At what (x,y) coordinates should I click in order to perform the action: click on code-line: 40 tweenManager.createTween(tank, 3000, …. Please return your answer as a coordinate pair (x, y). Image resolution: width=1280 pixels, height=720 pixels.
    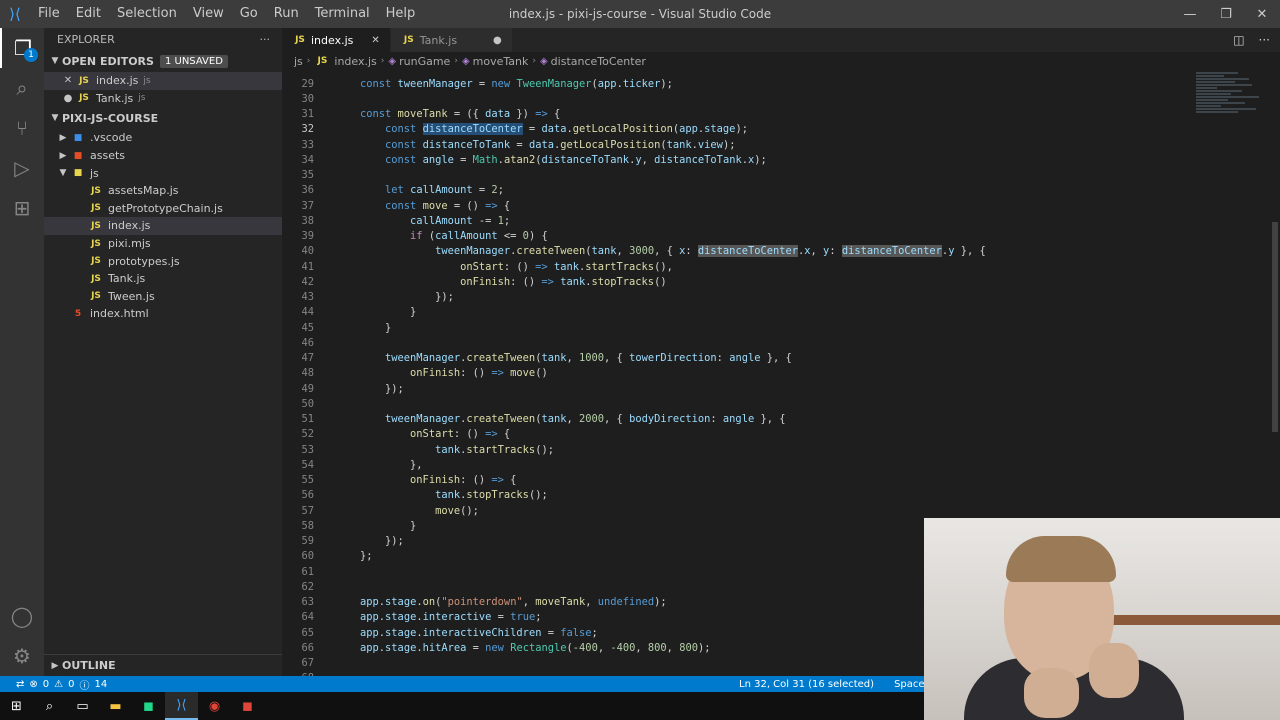
    Looking at the image, I should click on (781, 251).